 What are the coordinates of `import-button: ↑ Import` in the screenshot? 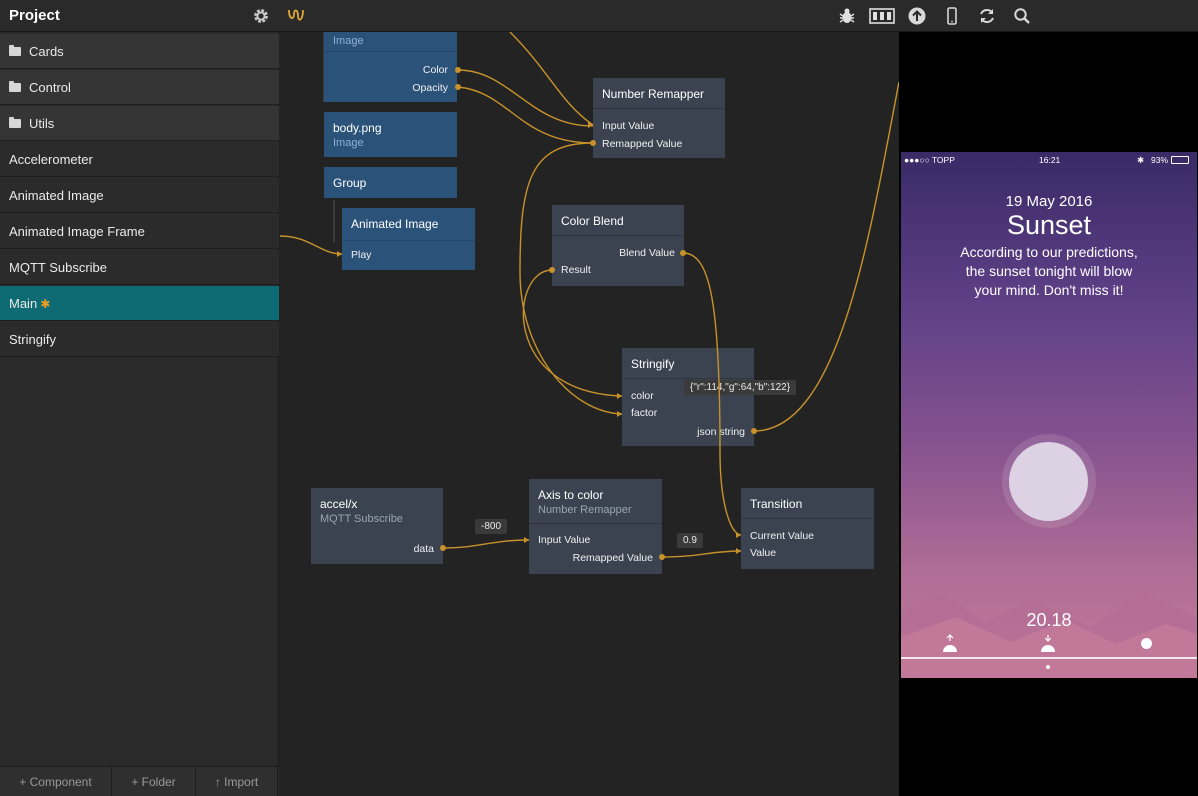 It's located at (237, 781).